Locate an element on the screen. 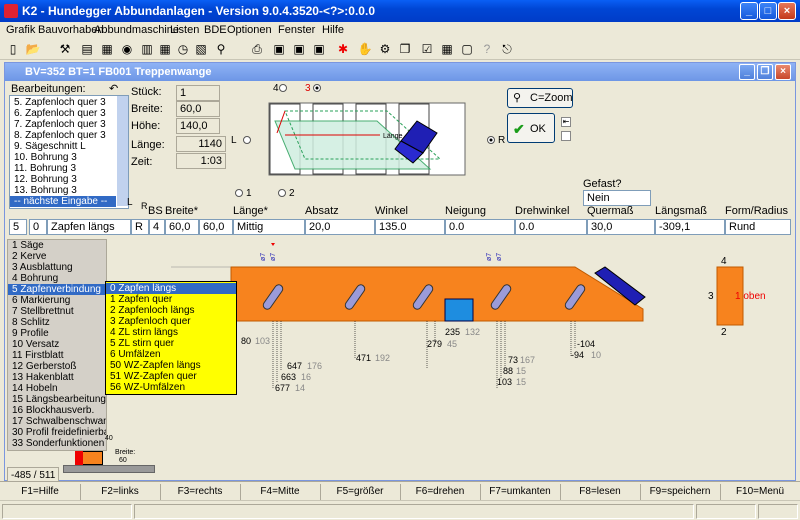  param-bs-field: R is located at coordinates (140, 227).